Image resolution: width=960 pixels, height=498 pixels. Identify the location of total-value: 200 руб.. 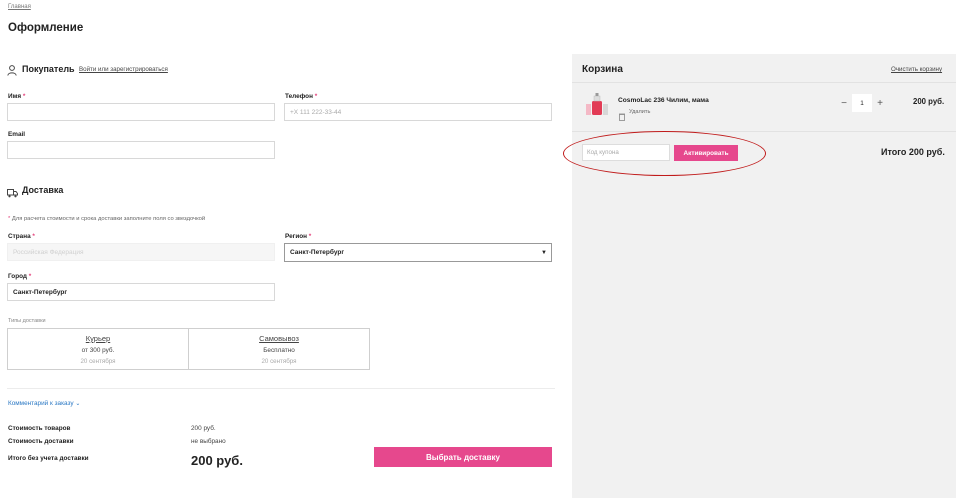
(217, 460).